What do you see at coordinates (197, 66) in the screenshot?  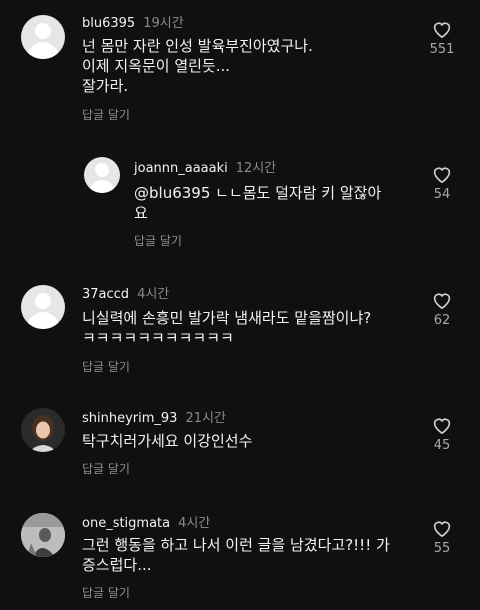 I see `comment-text: 넌 몸만 자란 인성 발육부진아였구나. 이제 지옥문이 열린듯... 잘가라.` at bounding box center [197, 66].